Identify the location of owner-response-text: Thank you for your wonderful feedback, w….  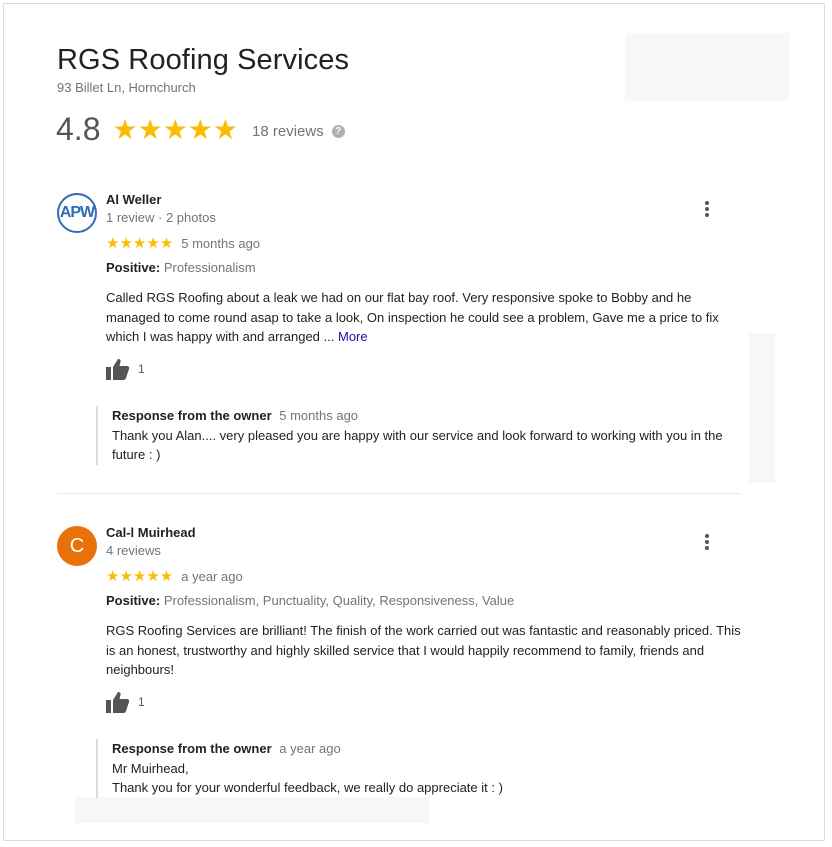
(307, 787).